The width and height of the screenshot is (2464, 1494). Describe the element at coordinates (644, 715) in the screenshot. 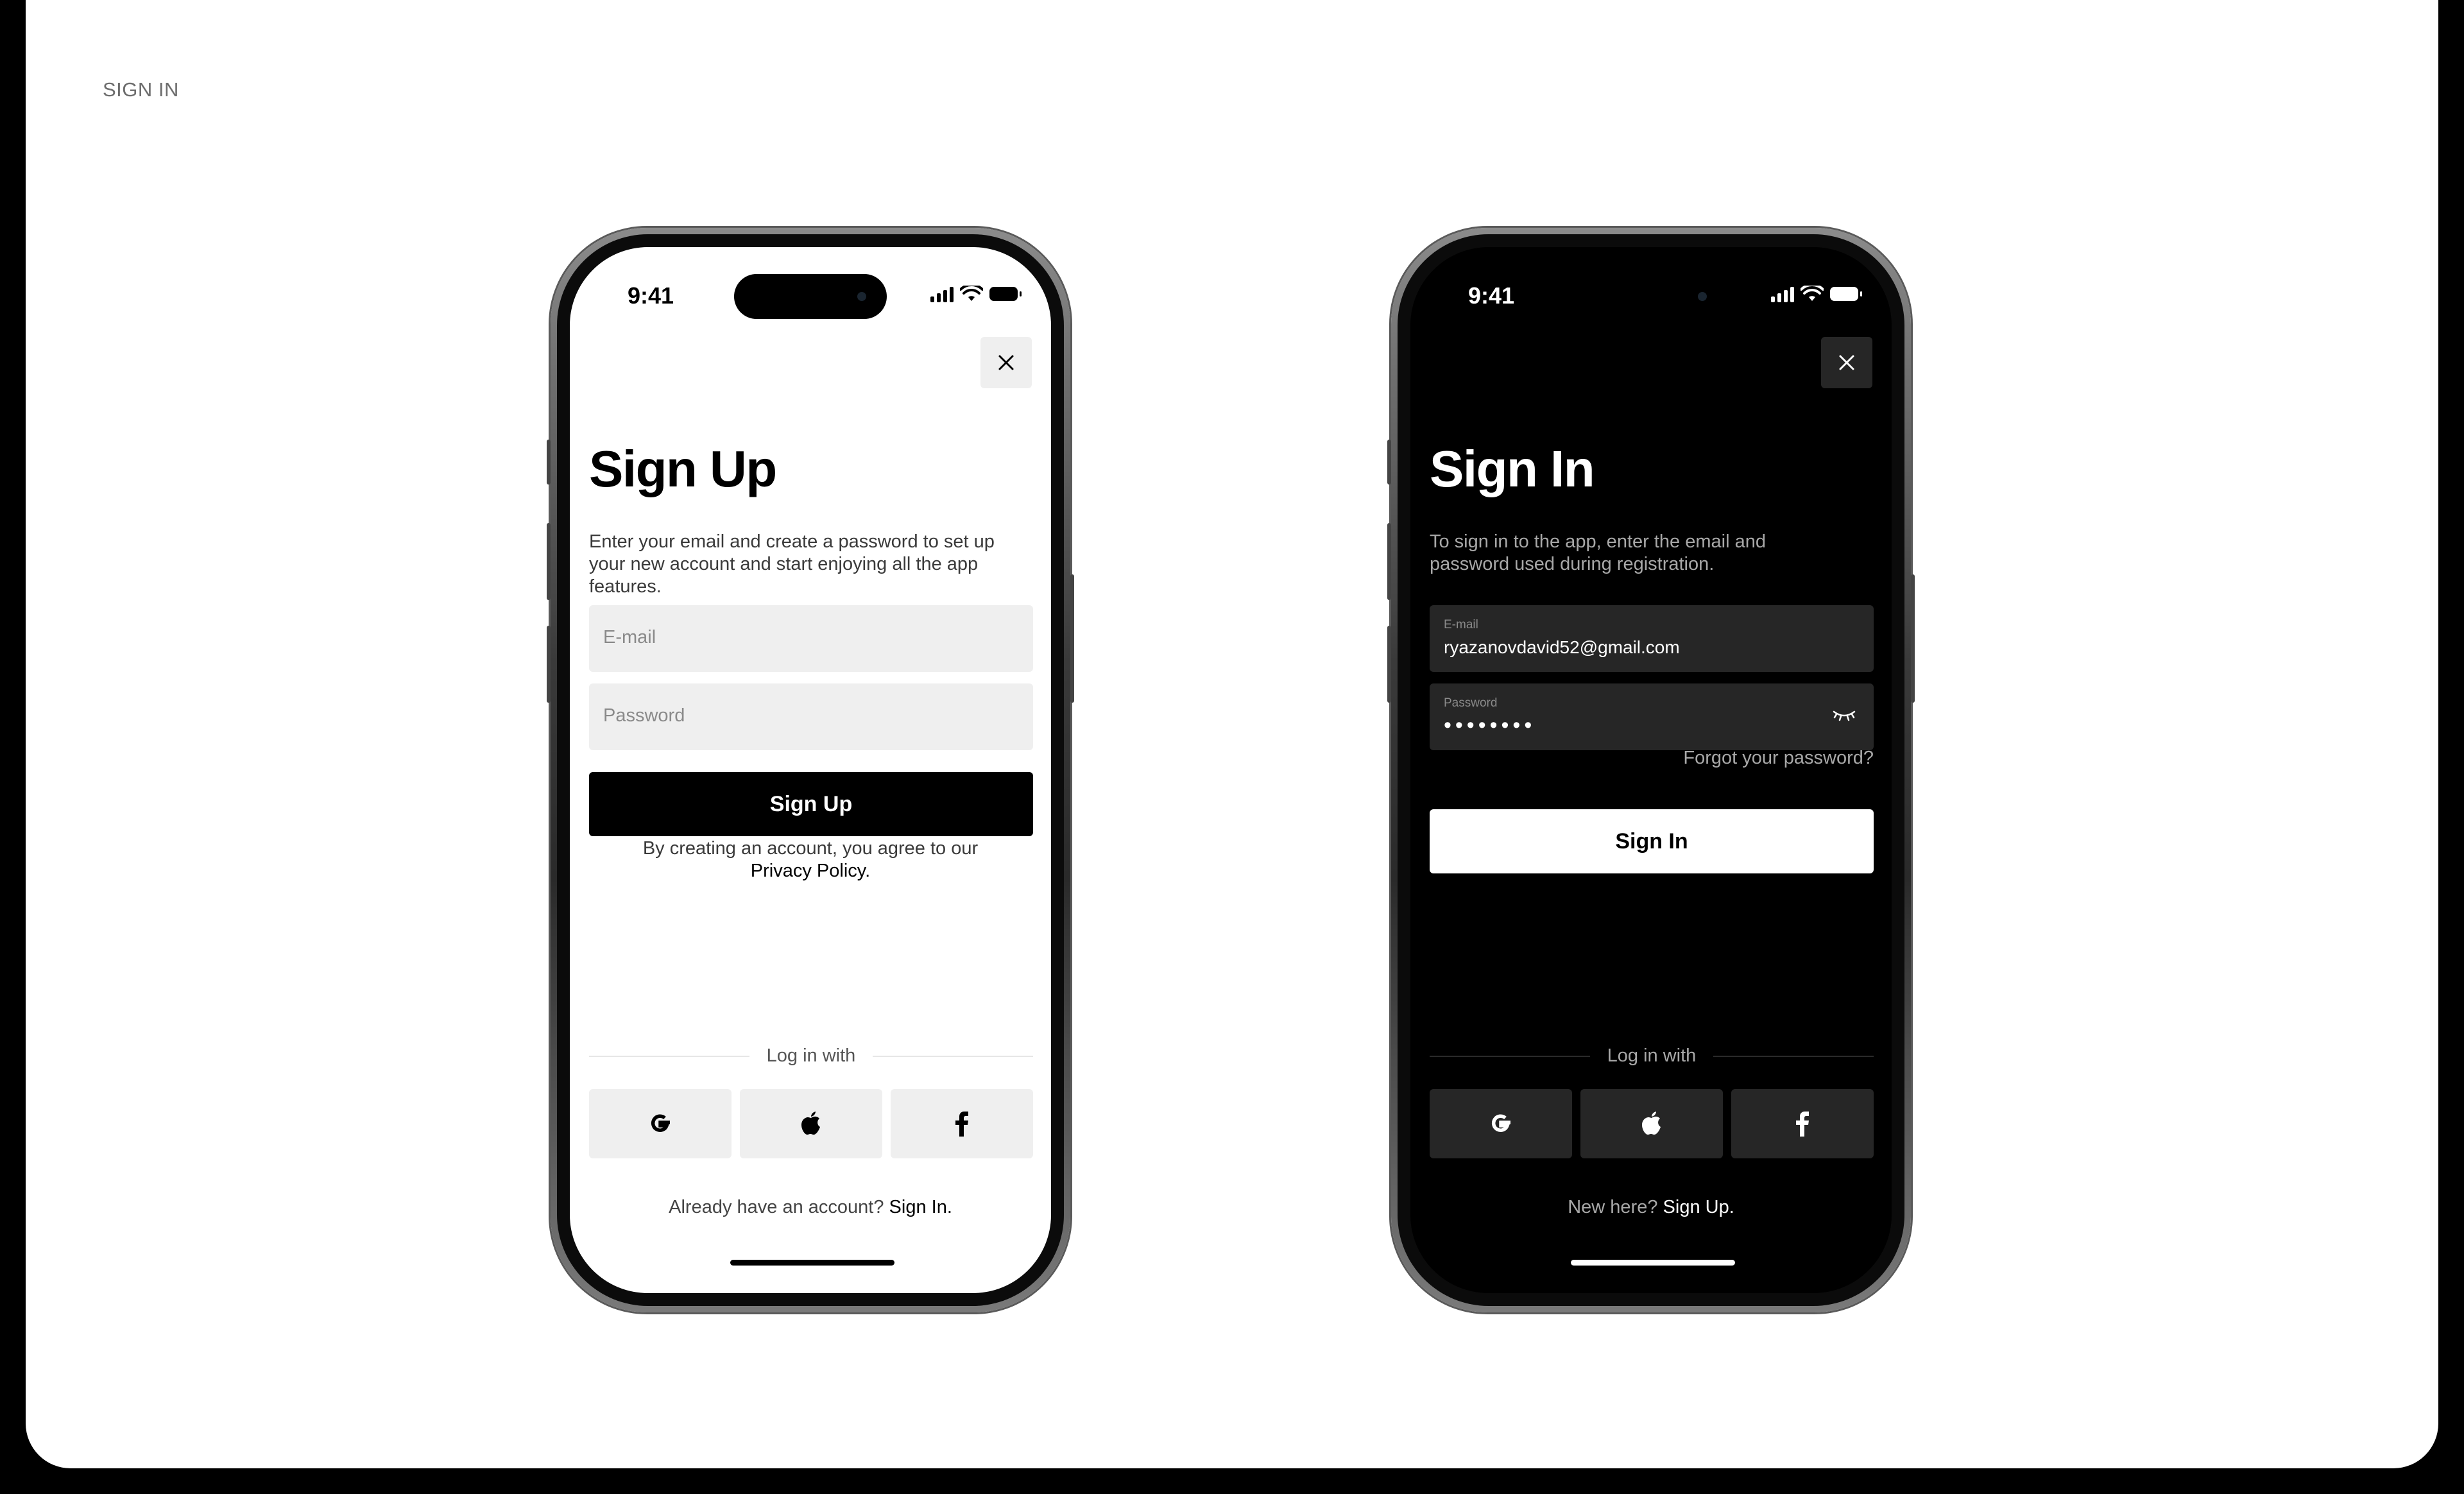

I see `password-placeholder: Password` at that location.